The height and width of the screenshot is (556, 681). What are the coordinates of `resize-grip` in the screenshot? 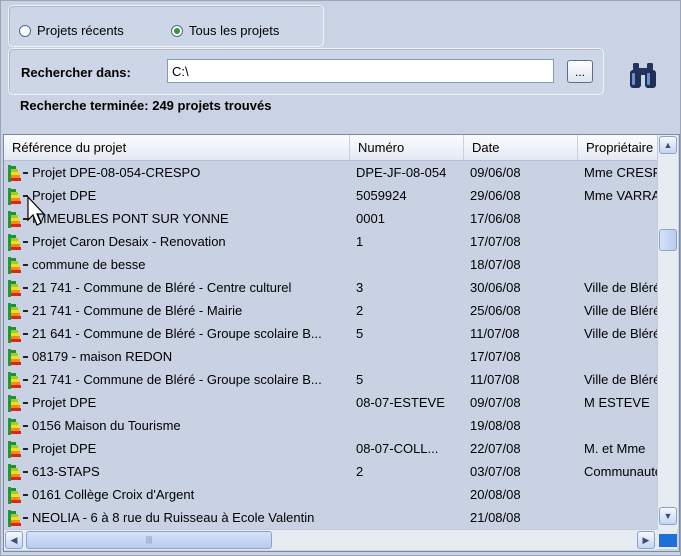 It's located at (668, 540).